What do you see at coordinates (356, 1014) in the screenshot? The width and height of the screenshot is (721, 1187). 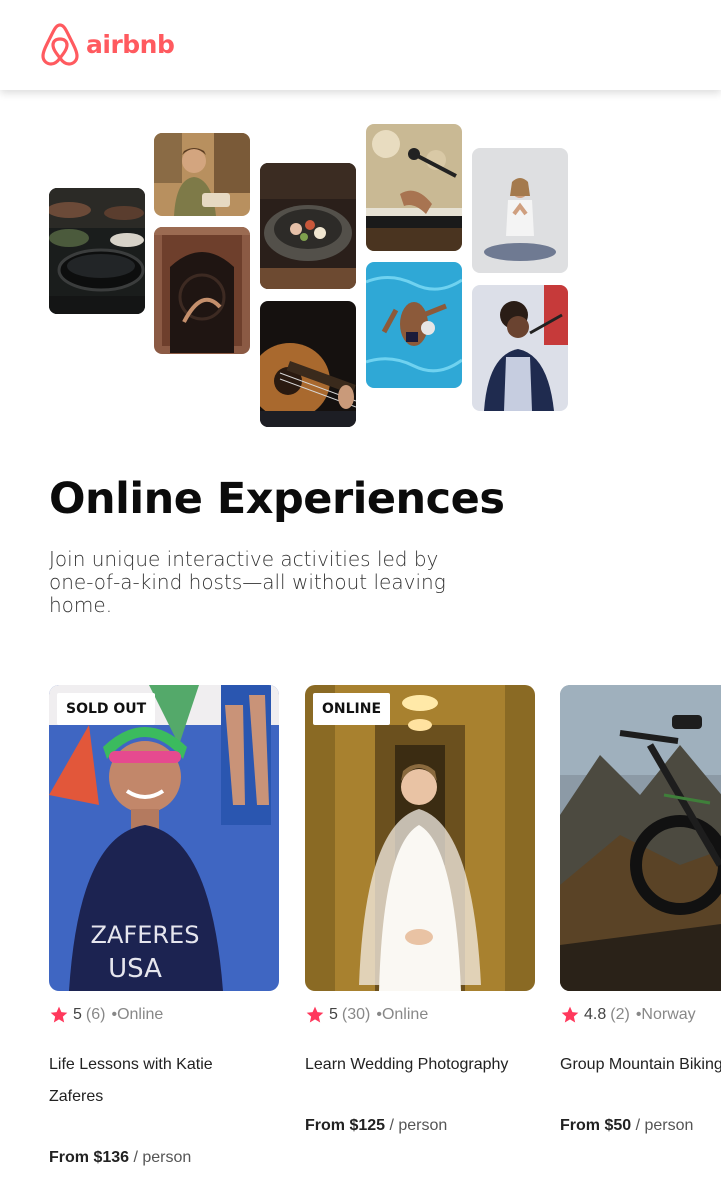 I see `review-count: (30)` at bounding box center [356, 1014].